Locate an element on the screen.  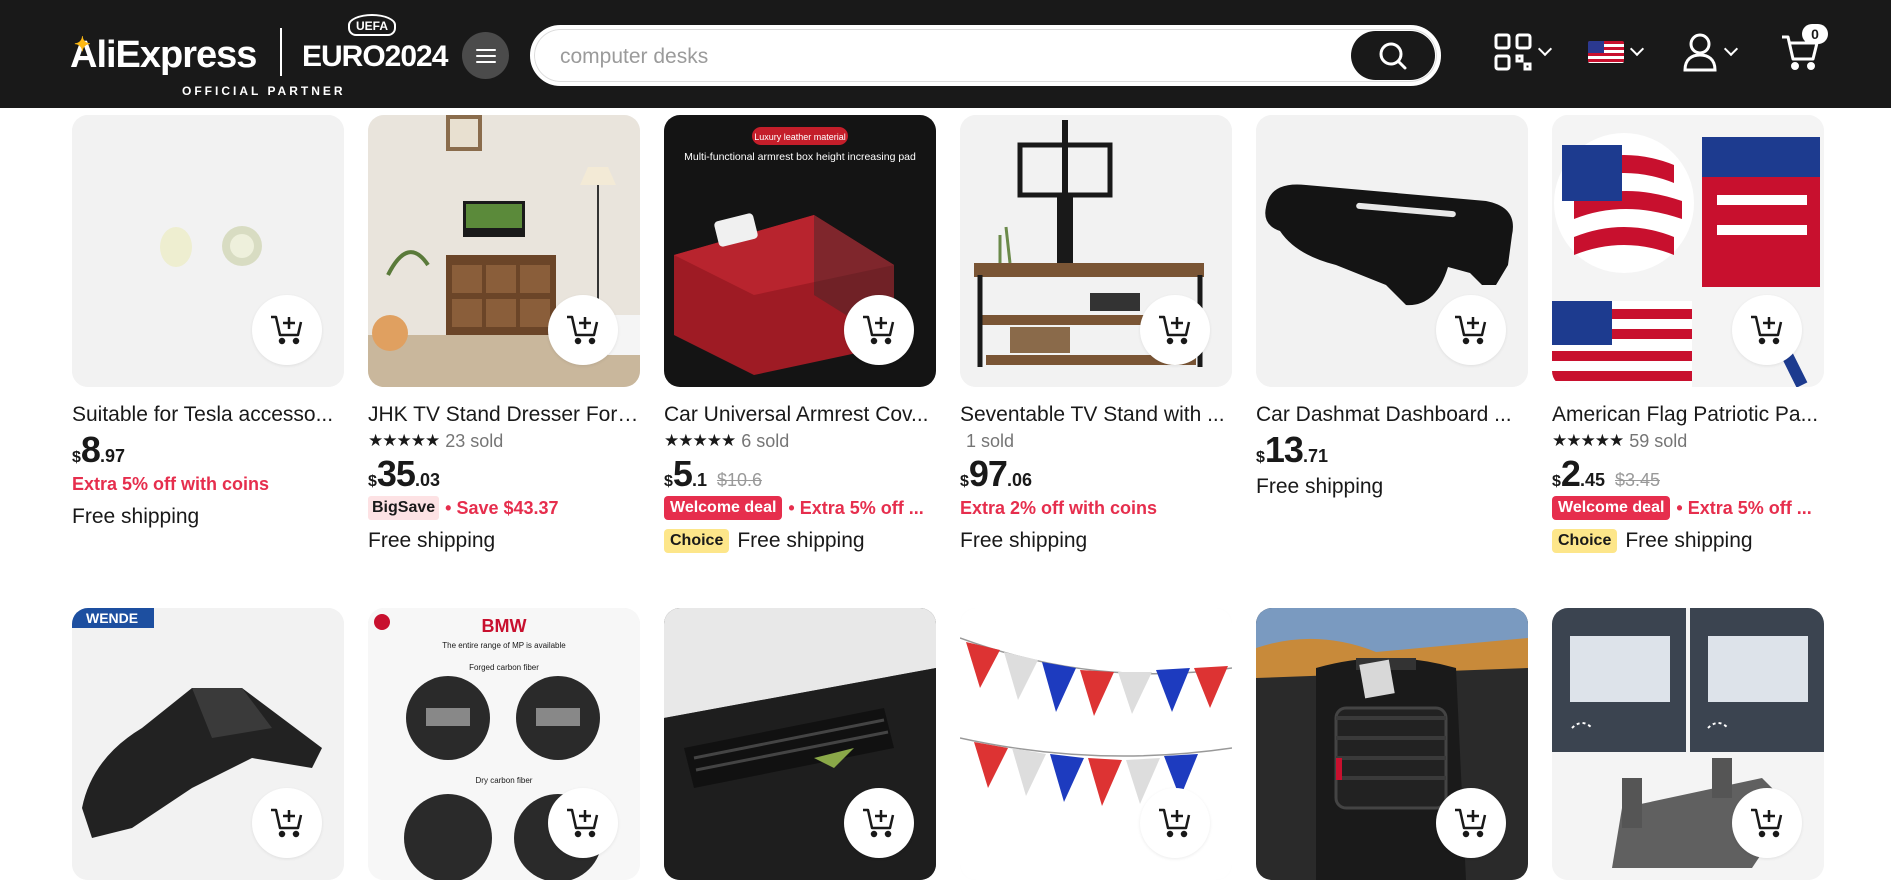
bmw-line1: The entire range of MP is available is located at coordinates (504, 645).